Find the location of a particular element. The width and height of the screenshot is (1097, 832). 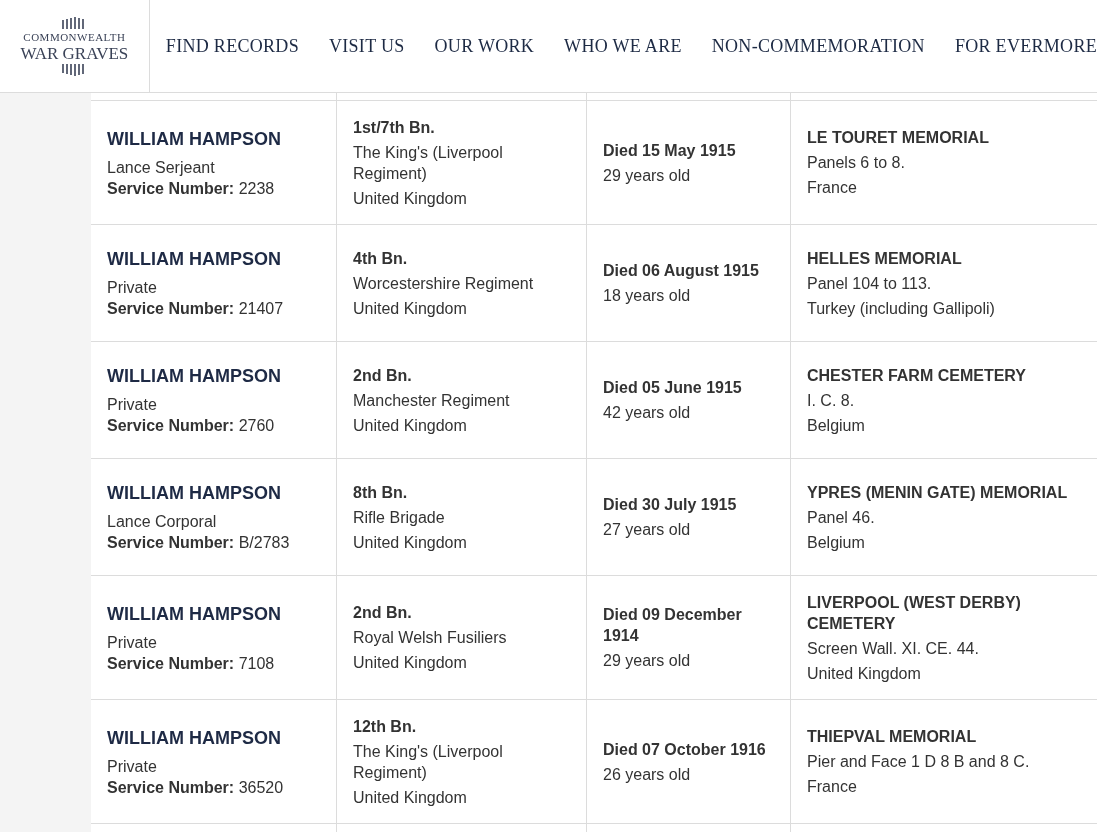

grave-reference-text: I. C. 8. is located at coordinates (831, 400).